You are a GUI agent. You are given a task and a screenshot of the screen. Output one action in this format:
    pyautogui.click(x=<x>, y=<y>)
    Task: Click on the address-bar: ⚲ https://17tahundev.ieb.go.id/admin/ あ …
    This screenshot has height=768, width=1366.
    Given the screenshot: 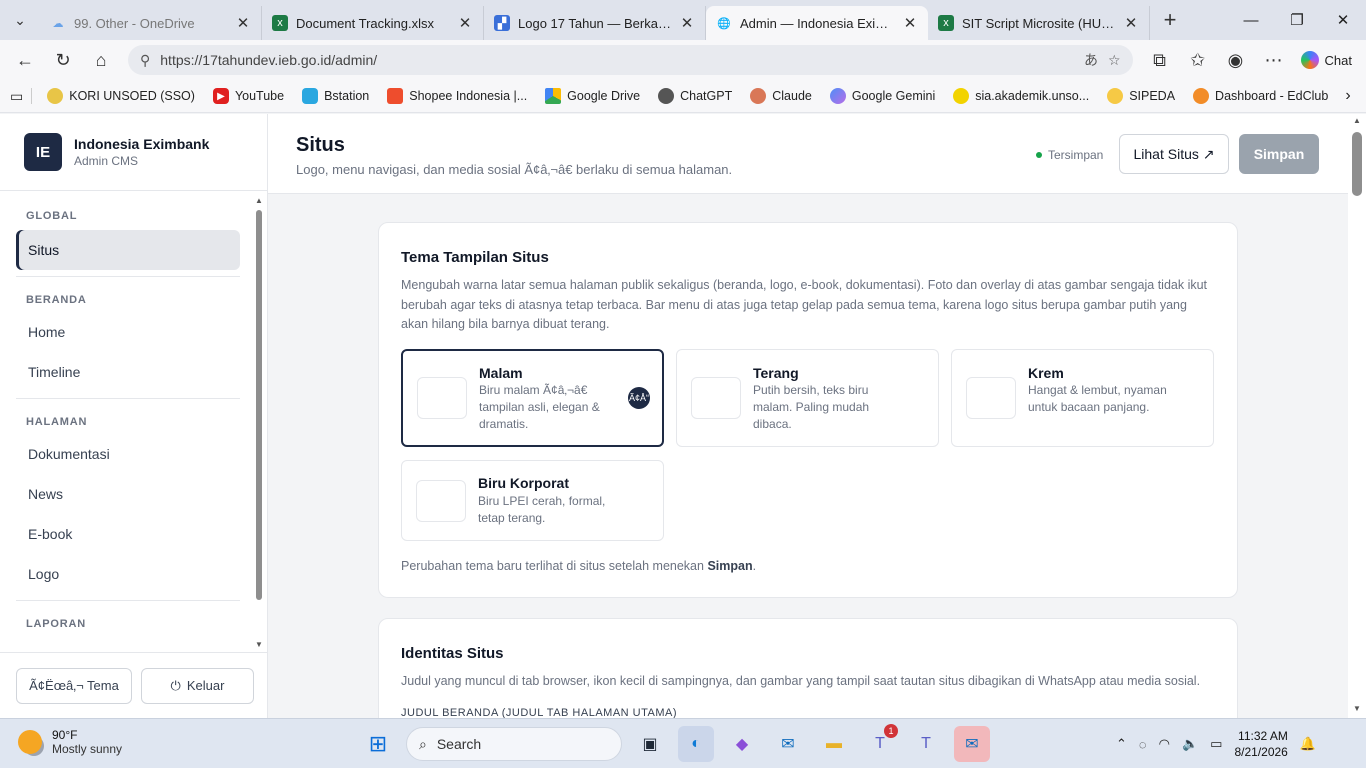 What is the action you would take?
    pyautogui.click(x=630, y=60)
    